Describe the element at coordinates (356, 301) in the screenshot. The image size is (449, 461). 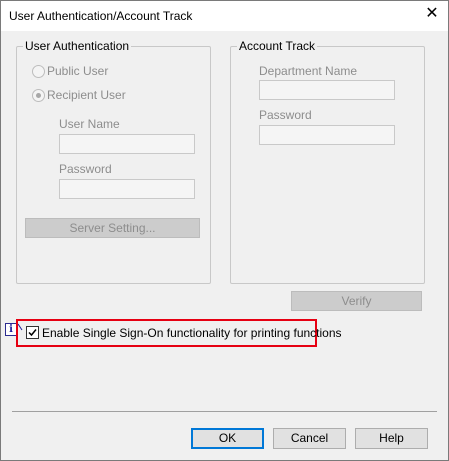
I see `verify-button: Verify` at that location.